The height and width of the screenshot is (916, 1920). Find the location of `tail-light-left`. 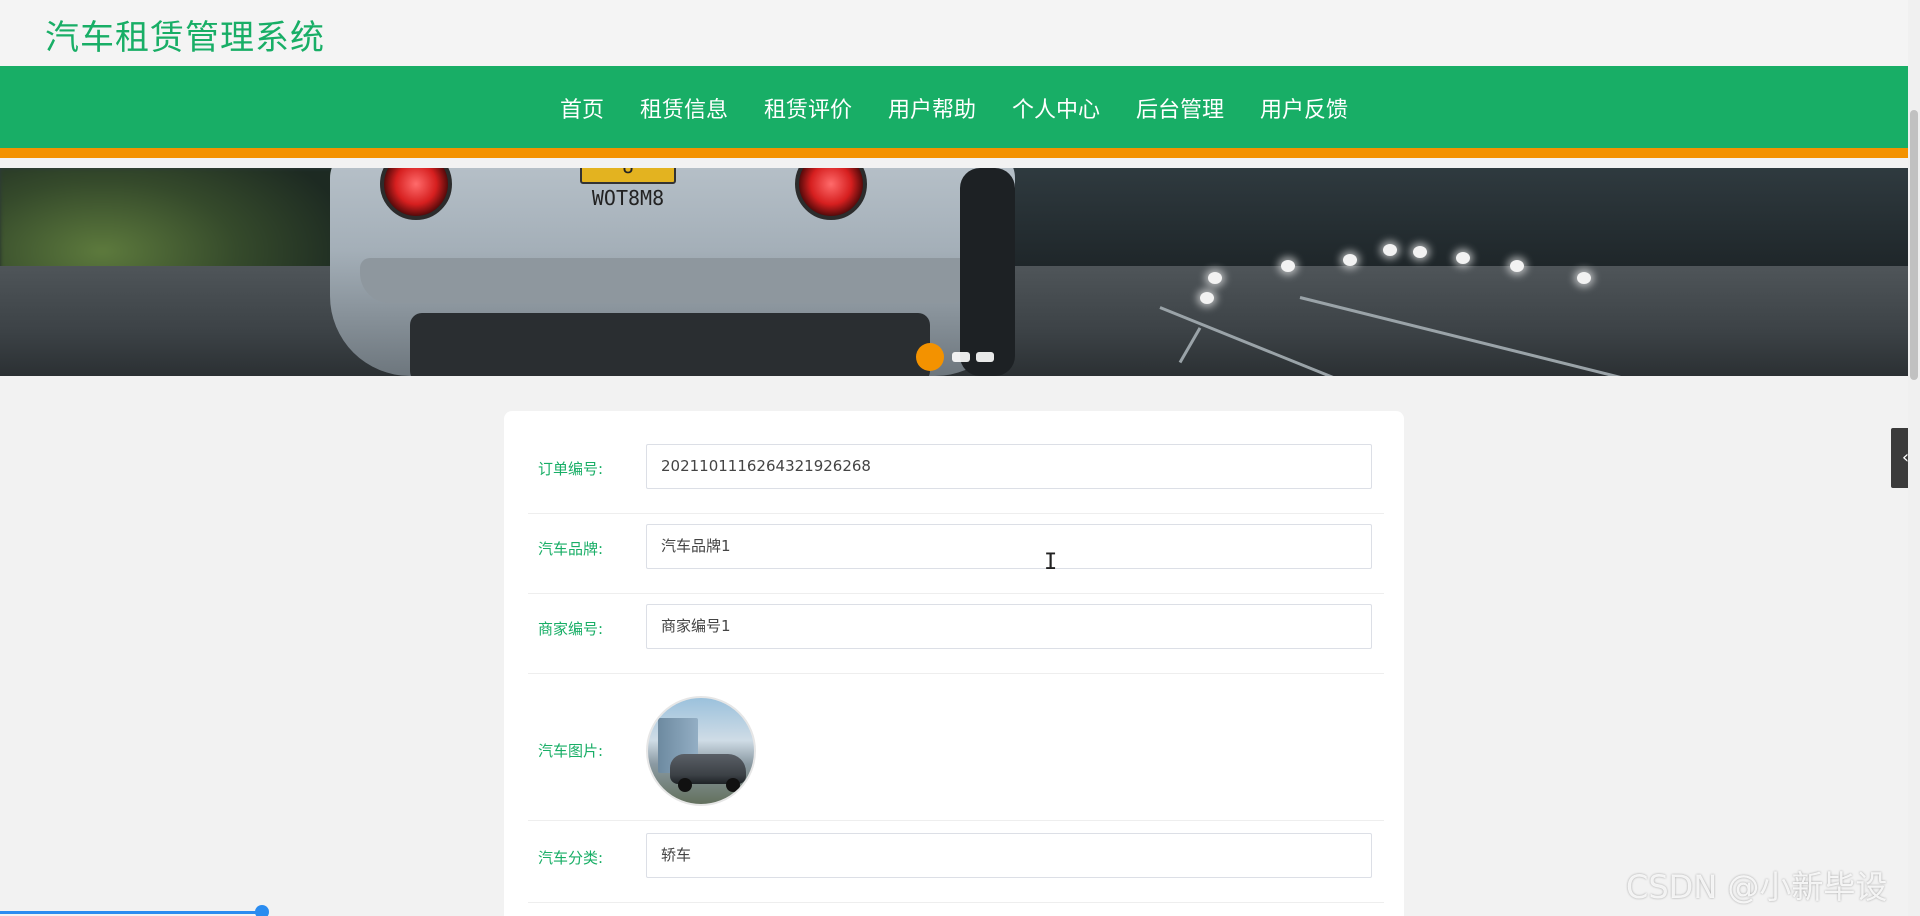

tail-light-left is located at coordinates (416, 194).